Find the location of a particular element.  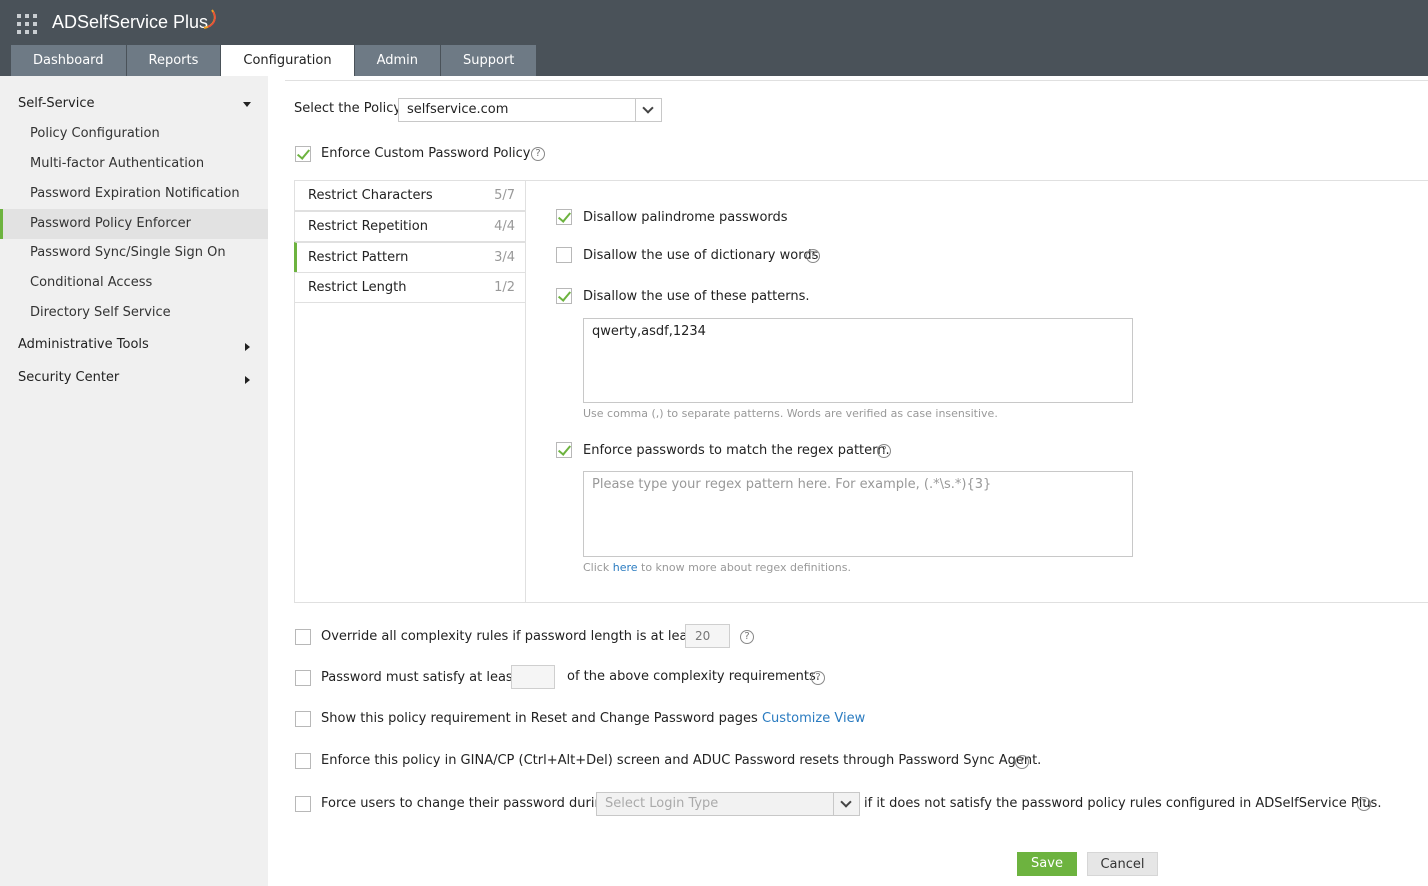

sidebar-item-password-expiration-notification: Password Expiration Notification is located at coordinates (134, 194).